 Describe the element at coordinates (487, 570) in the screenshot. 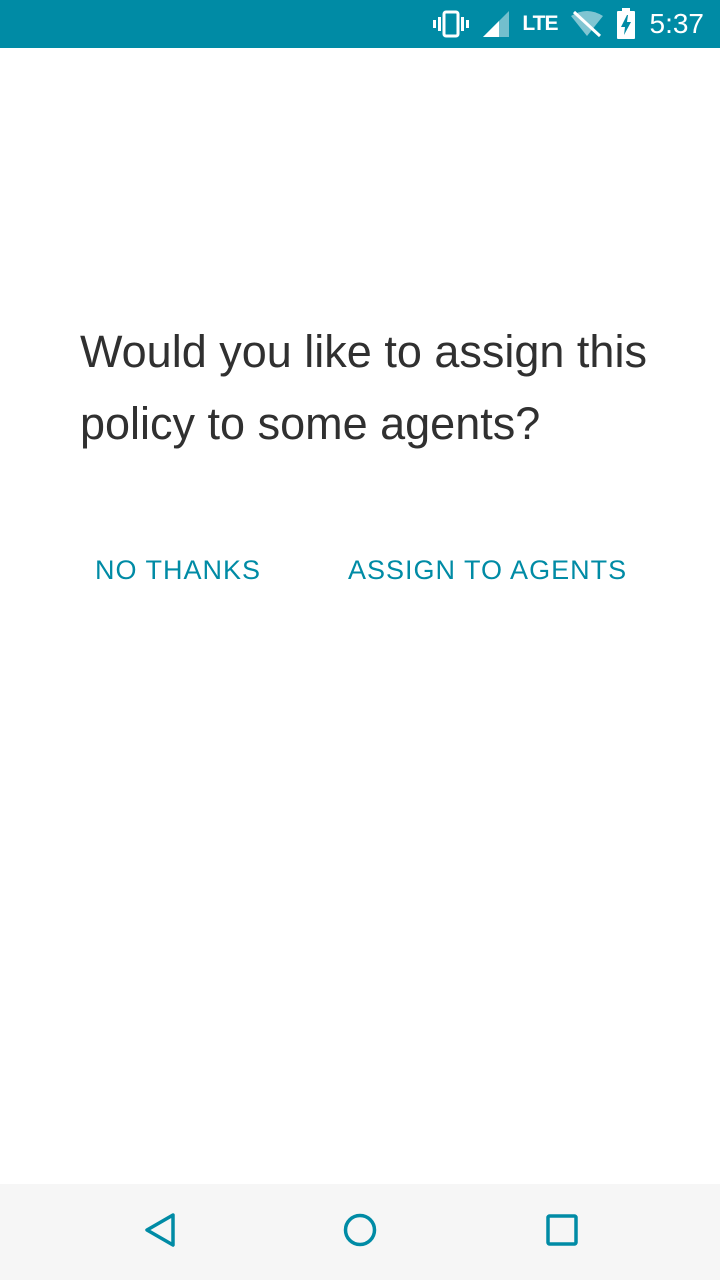

I see `assign-to-agents-button: ASSIGN TO AGENTS` at that location.